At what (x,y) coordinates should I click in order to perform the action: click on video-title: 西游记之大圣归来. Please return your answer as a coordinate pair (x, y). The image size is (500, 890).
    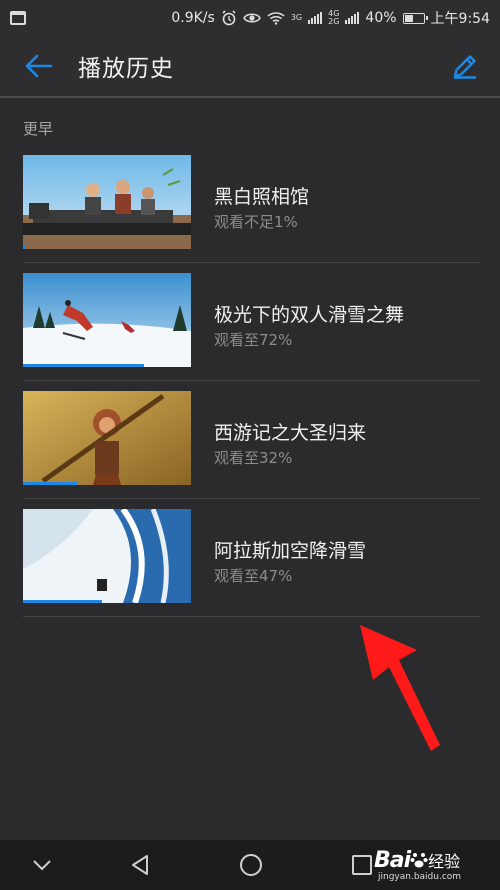
    Looking at the image, I should click on (290, 433).